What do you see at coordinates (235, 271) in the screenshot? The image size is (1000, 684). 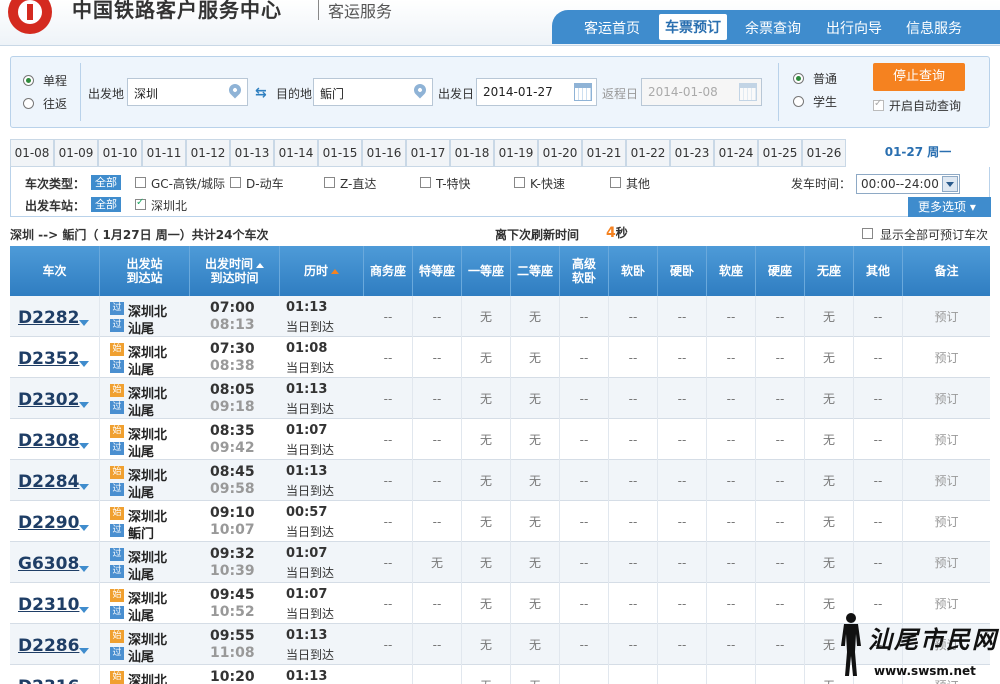 I see `col-times: 出发时间 到达时间` at bounding box center [235, 271].